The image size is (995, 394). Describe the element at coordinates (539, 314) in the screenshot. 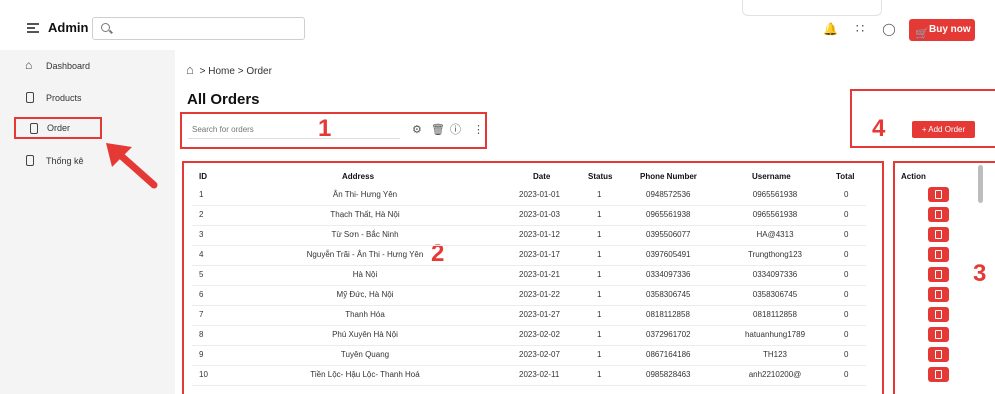

I see `table-cell-date: 2023-01-27` at that location.